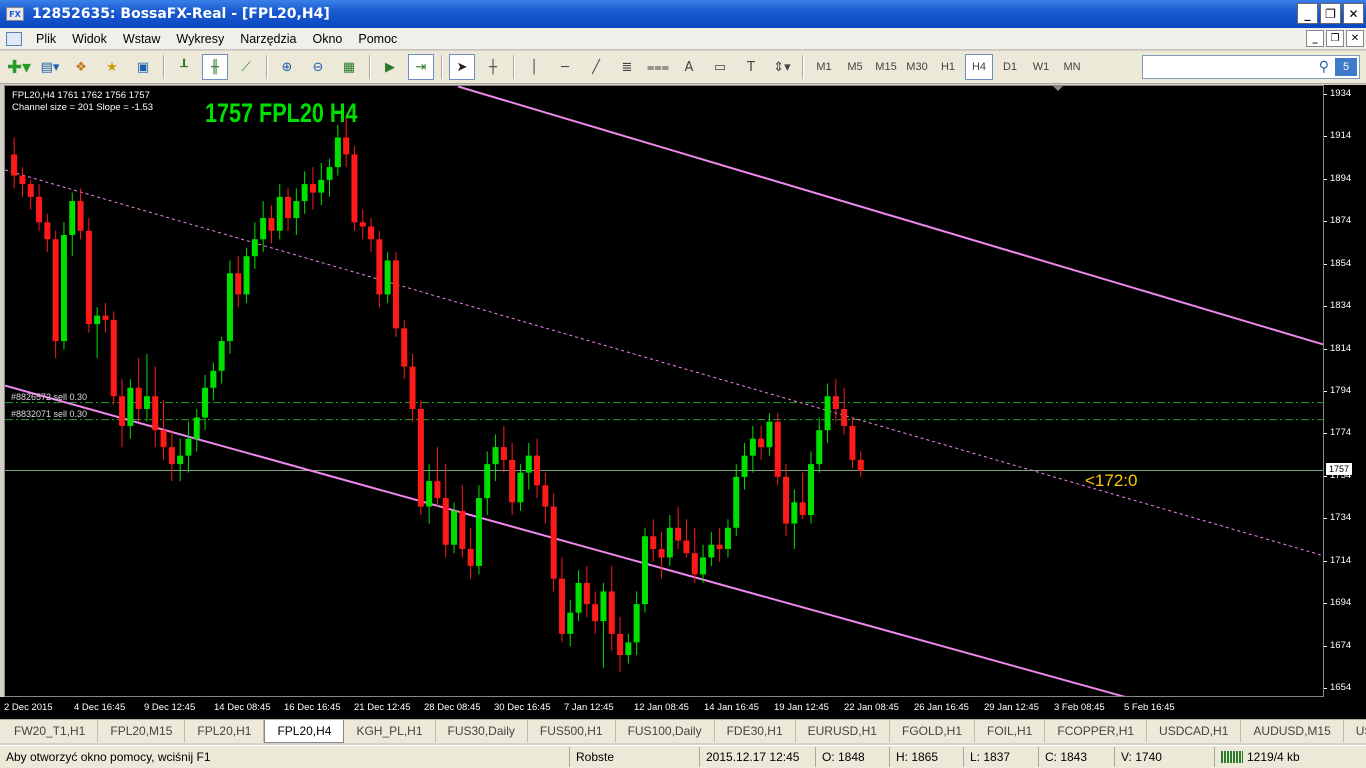 This screenshot has height=768, width=1366. I want to click on menu-widok: Widok, so click(89, 39).